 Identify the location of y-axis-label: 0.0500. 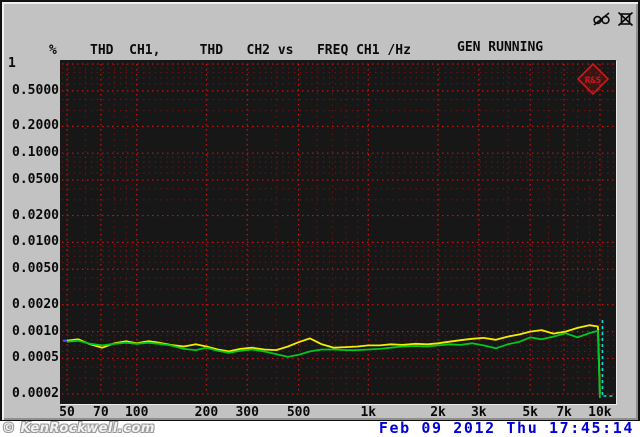
(35, 180).